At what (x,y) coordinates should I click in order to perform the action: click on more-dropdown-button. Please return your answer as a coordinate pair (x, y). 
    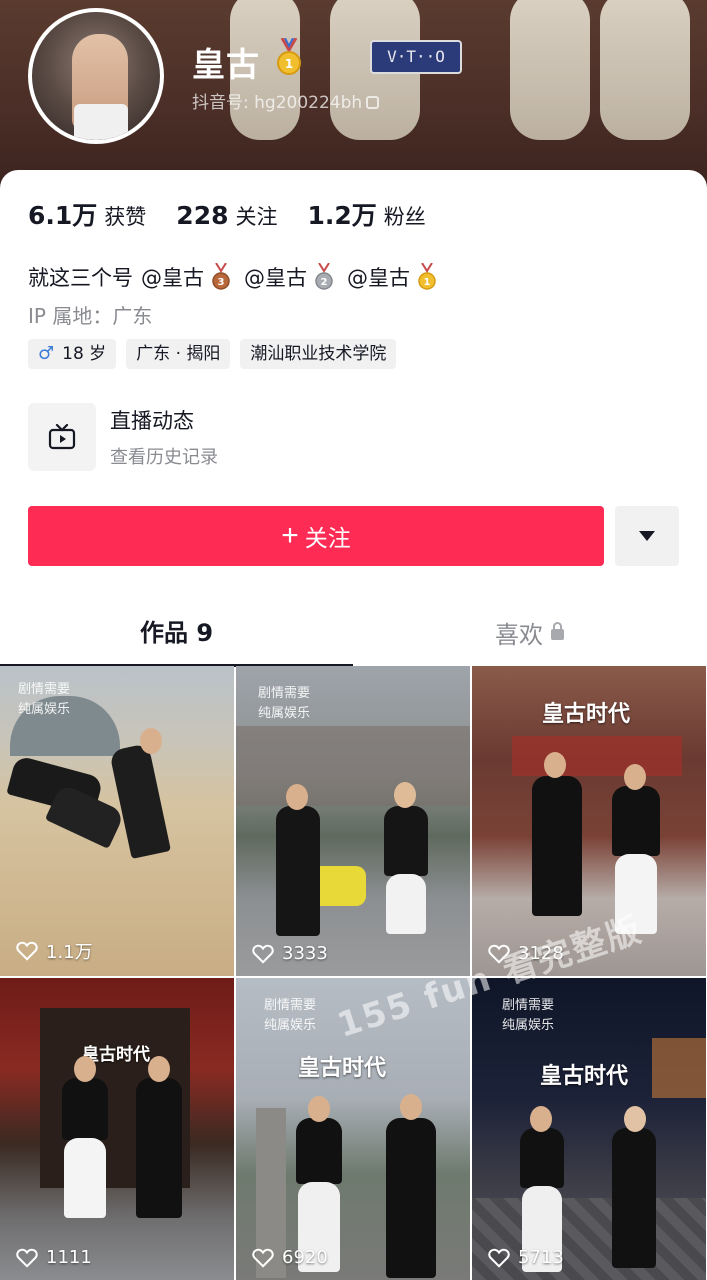
    Looking at the image, I should click on (647, 536).